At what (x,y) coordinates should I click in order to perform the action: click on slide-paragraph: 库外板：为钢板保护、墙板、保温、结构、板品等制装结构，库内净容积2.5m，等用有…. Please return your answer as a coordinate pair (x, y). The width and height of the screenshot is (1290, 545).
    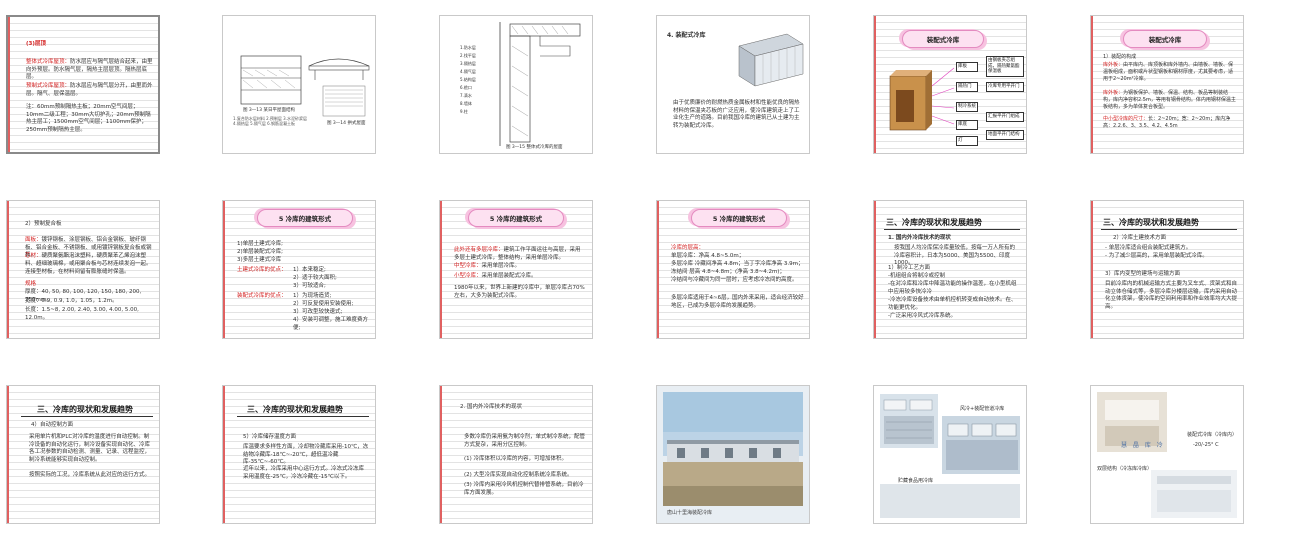
    Looking at the image, I should click on (1169, 100).